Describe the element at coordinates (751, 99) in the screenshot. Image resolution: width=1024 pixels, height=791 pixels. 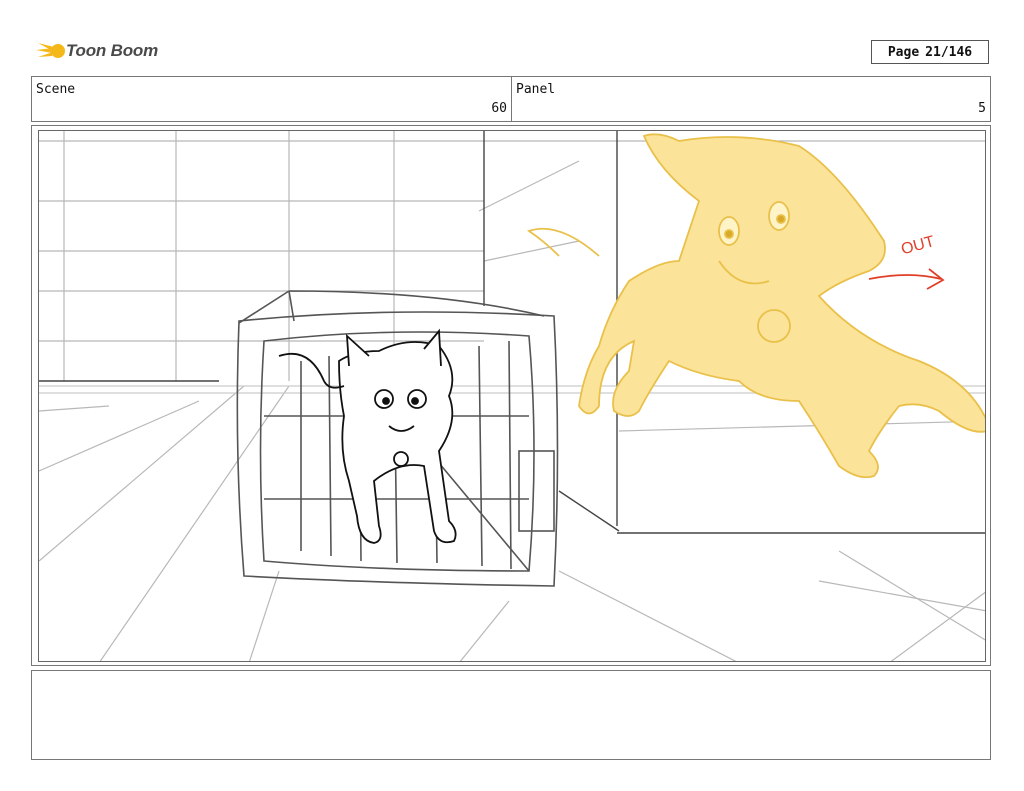
I see `panel-cell: Panel 5` at that location.